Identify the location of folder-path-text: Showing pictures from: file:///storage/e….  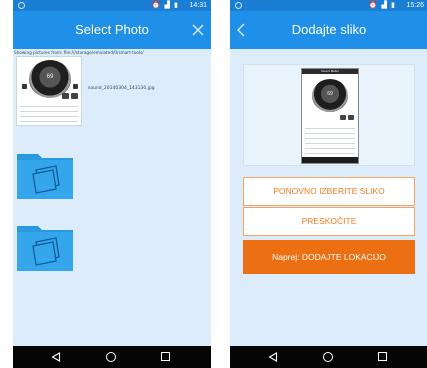
(79, 52).